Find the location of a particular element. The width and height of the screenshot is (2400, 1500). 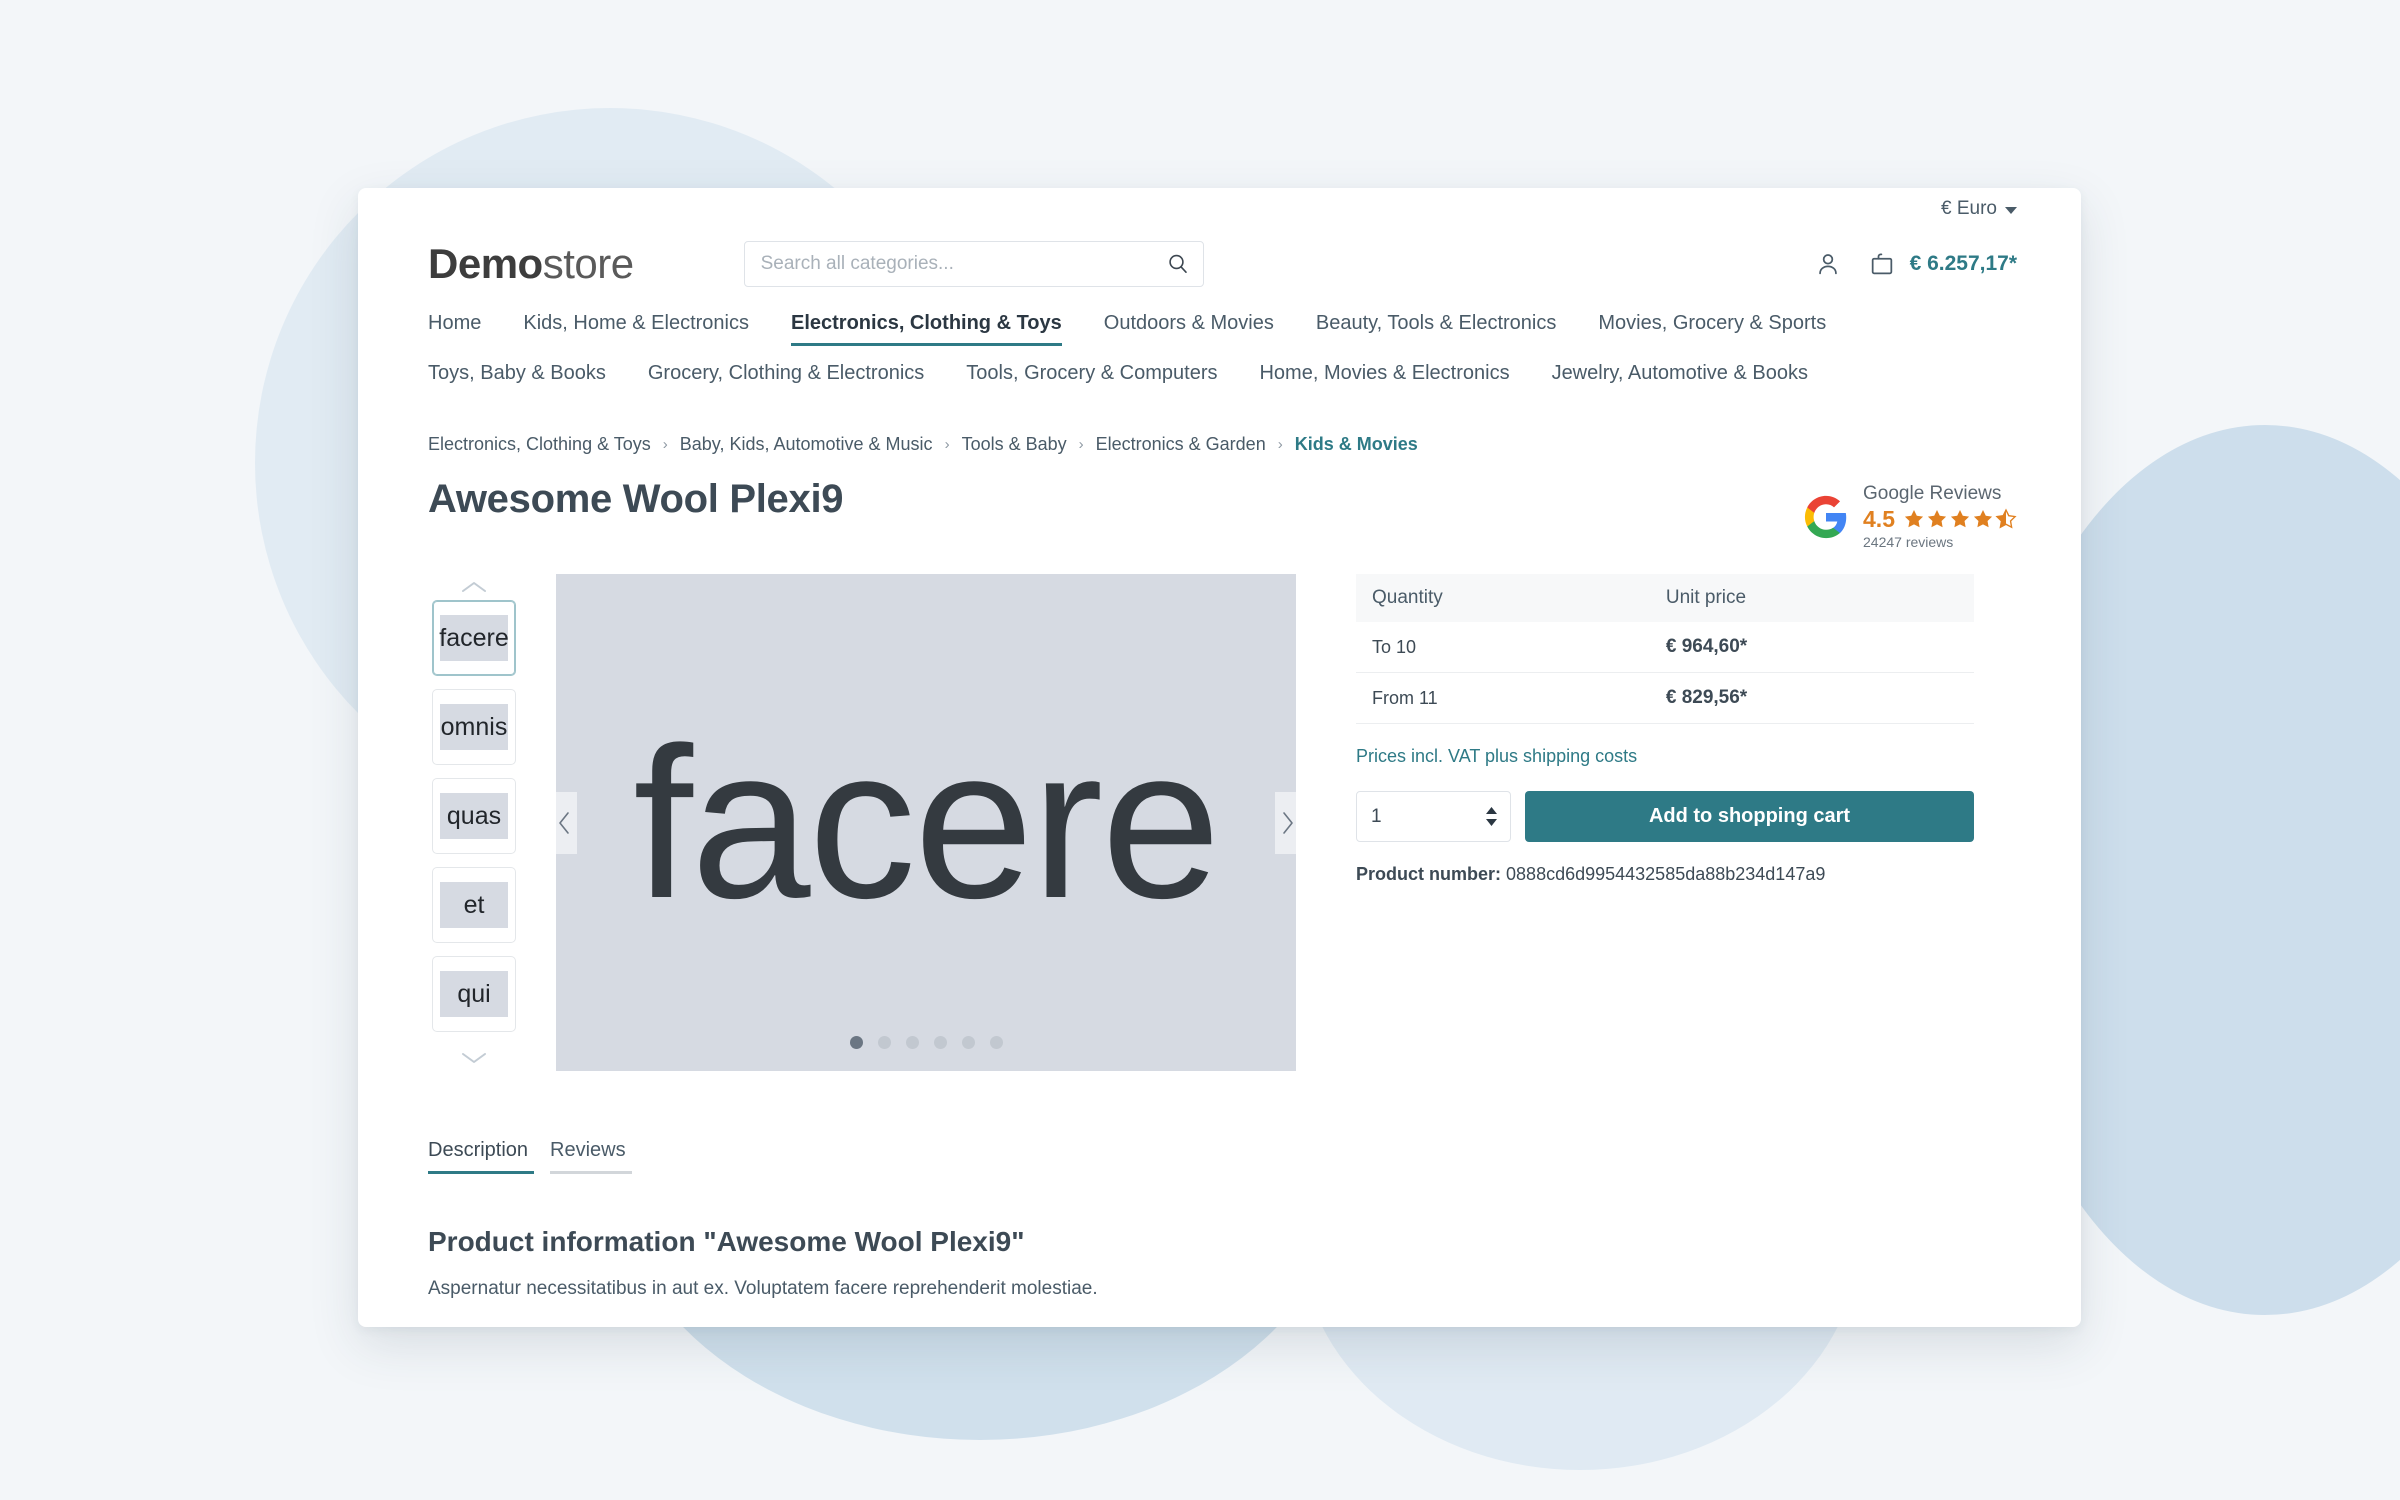

search-button is located at coordinates (1178, 264).